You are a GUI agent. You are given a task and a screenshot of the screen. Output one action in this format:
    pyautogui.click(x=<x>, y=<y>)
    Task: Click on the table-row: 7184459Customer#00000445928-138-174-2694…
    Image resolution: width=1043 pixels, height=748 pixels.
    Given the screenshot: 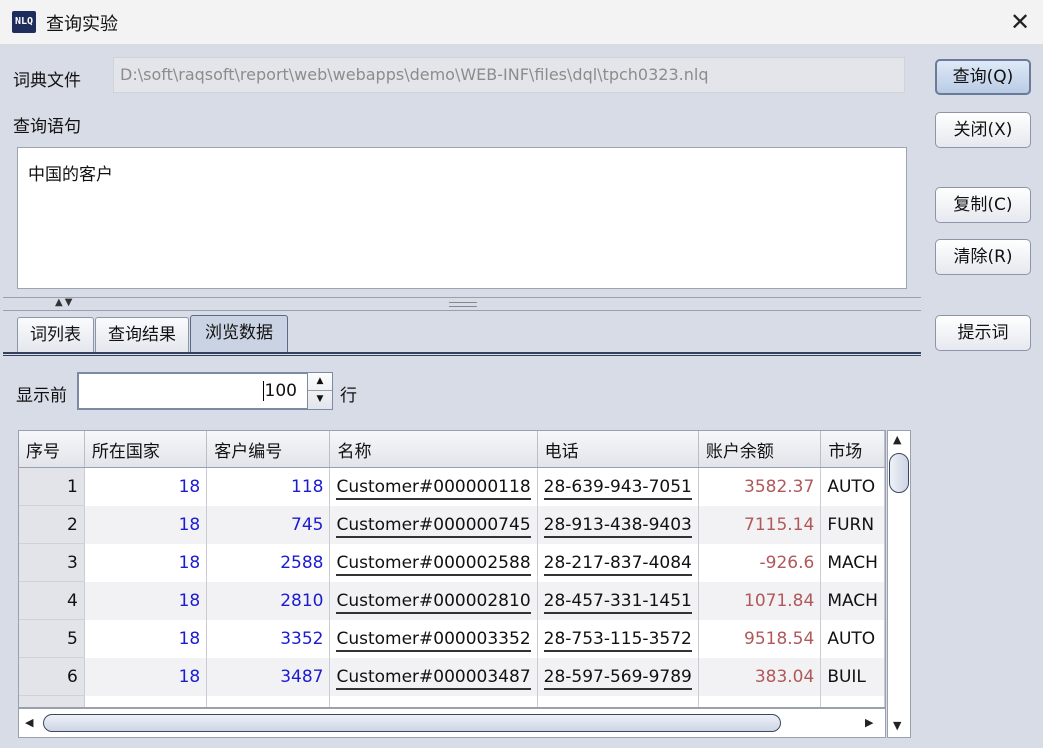 What is the action you would take?
    pyautogui.click(x=452, y=701)
    